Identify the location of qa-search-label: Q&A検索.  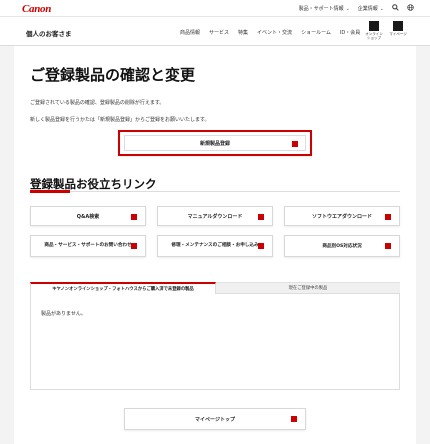
(88, 216).